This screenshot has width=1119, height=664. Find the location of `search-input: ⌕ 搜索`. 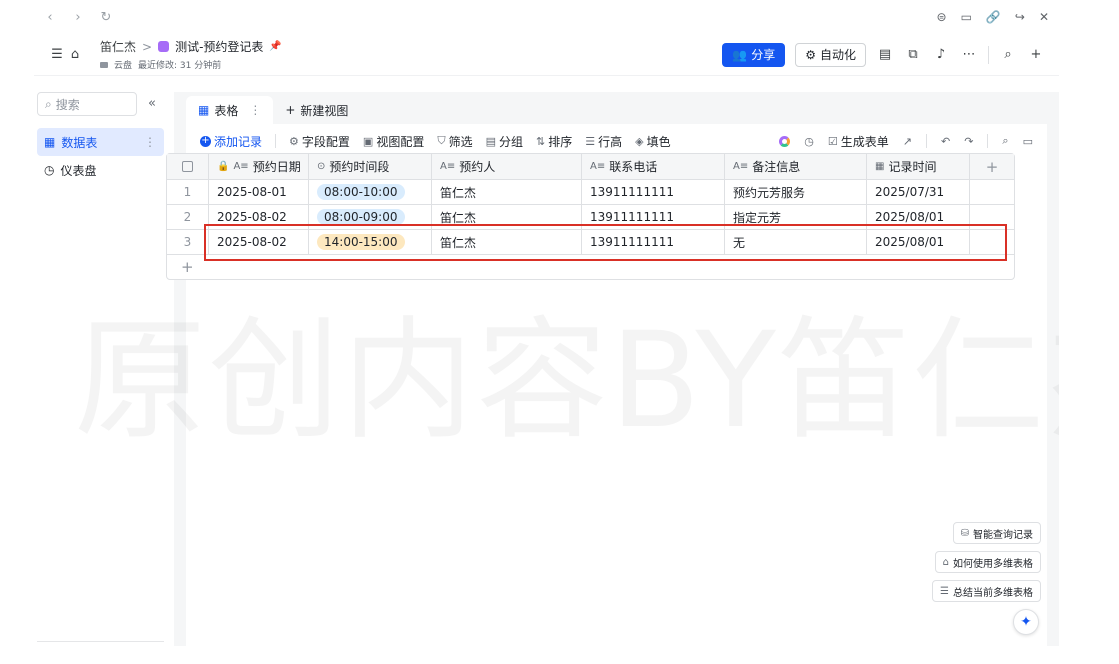

search-input: ⌕ 搜索 is located at coordinates (87, 104).